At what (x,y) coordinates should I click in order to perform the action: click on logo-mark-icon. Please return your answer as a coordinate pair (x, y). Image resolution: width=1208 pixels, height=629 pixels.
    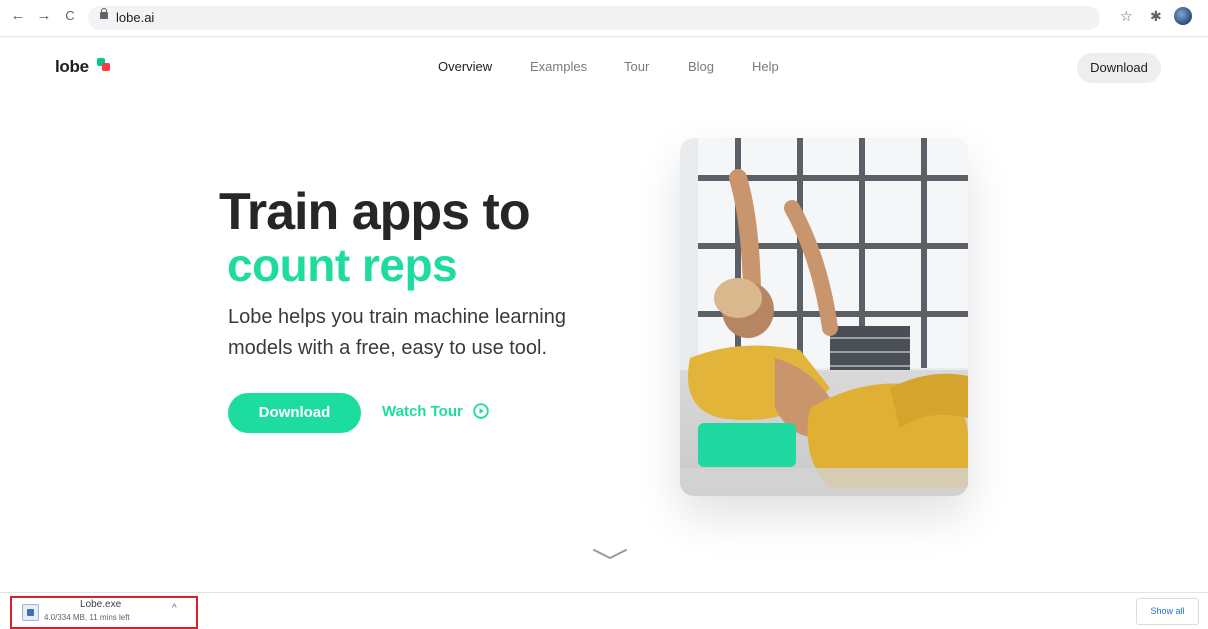
    Looking at the image, I should click on (104, 65).